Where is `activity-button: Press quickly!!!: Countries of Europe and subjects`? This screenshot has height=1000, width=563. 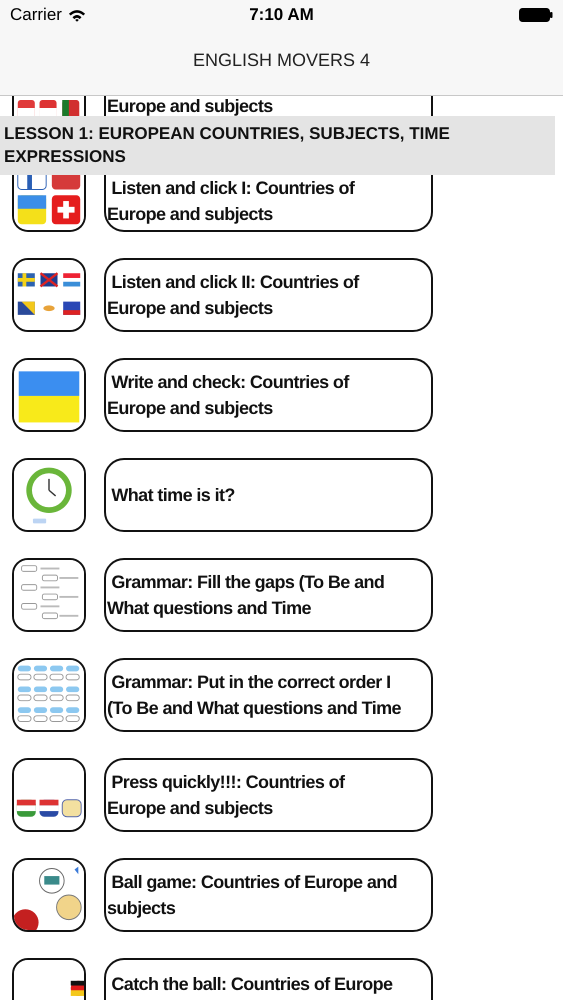
activity-button: Press quickly!!!: Countries of Europe and subjects is located at coordinates (268, 795).